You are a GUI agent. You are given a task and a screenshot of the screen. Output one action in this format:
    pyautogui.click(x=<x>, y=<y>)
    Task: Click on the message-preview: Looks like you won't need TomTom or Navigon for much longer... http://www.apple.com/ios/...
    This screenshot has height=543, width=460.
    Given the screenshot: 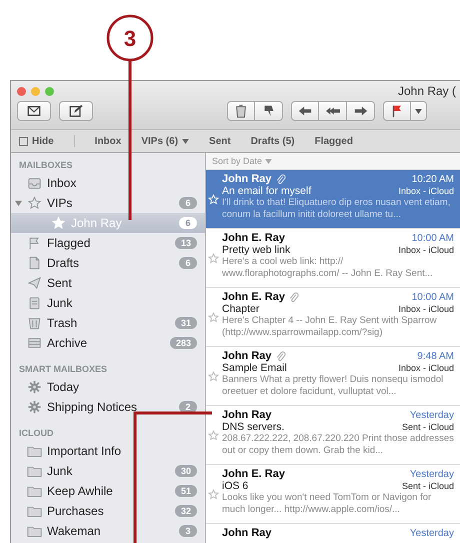 What is the action you would take?
    pyautogui.click(x=327, y=504)
    